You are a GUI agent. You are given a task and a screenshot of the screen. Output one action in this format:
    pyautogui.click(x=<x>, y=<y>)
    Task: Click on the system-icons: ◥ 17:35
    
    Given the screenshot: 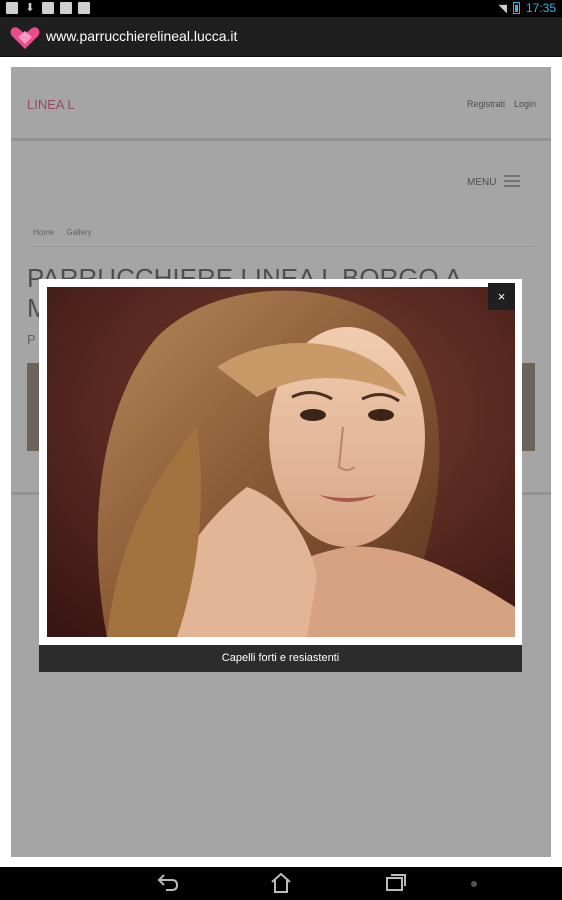 What is the action you would take?
    pyautogui.click(x=528, y=8)
    